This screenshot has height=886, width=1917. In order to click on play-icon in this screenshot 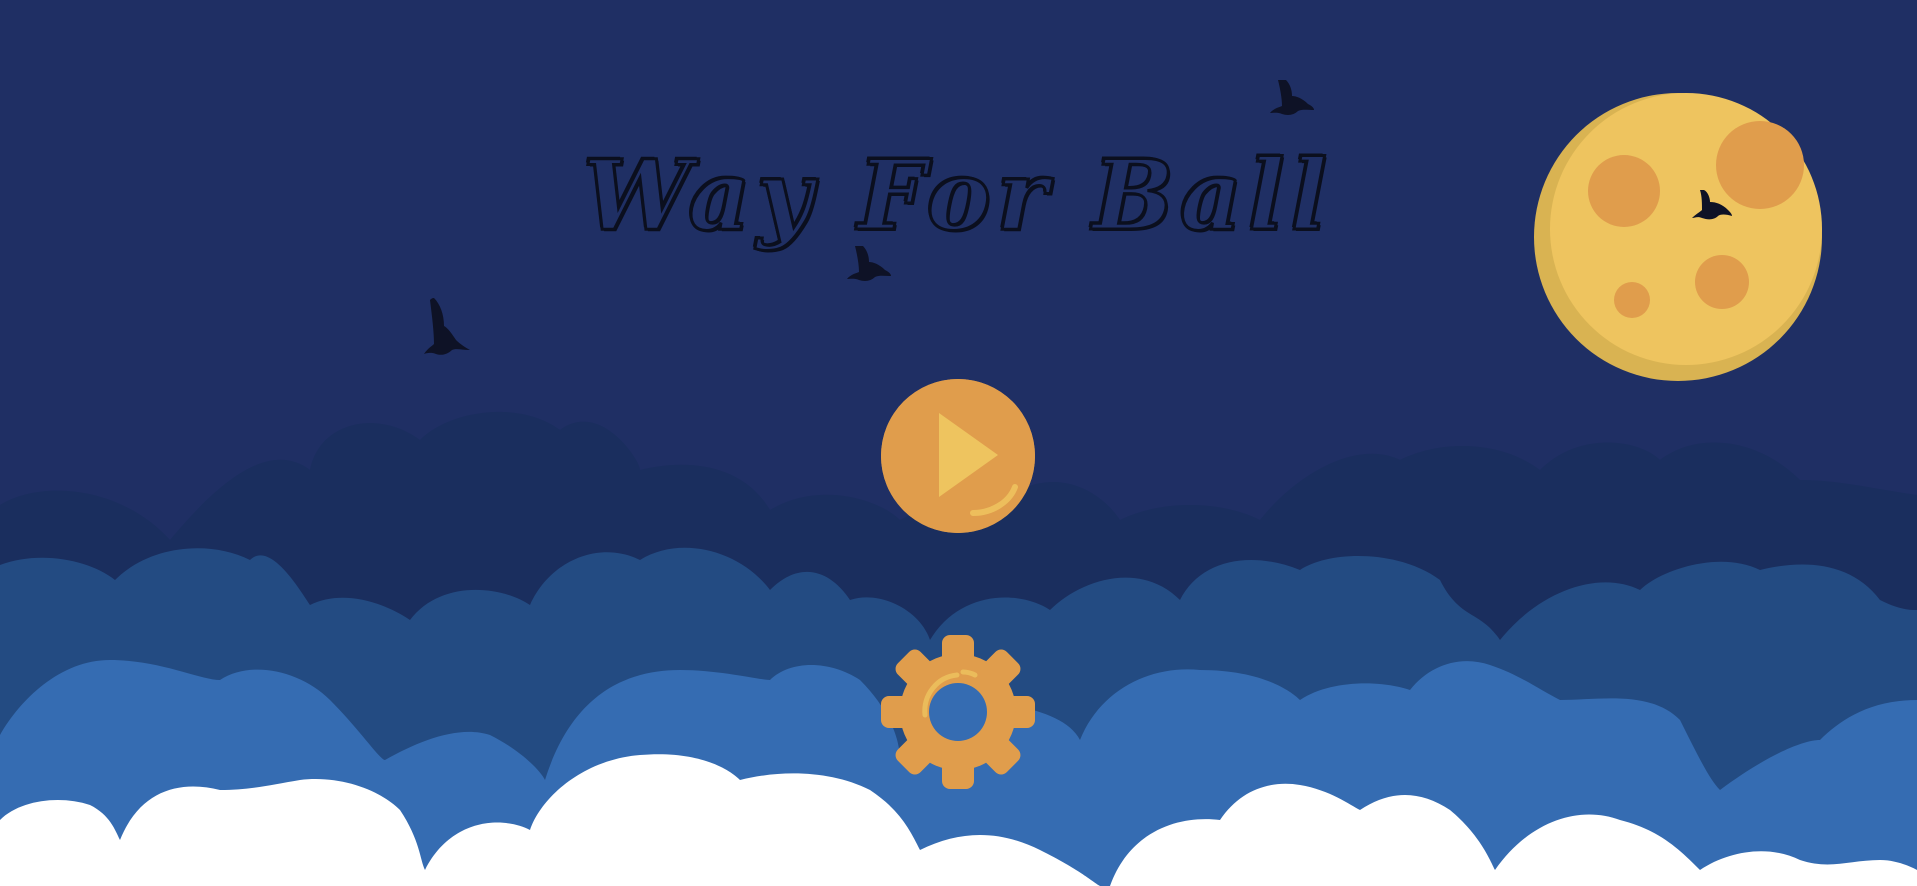, I will do `click(958, 456)`.